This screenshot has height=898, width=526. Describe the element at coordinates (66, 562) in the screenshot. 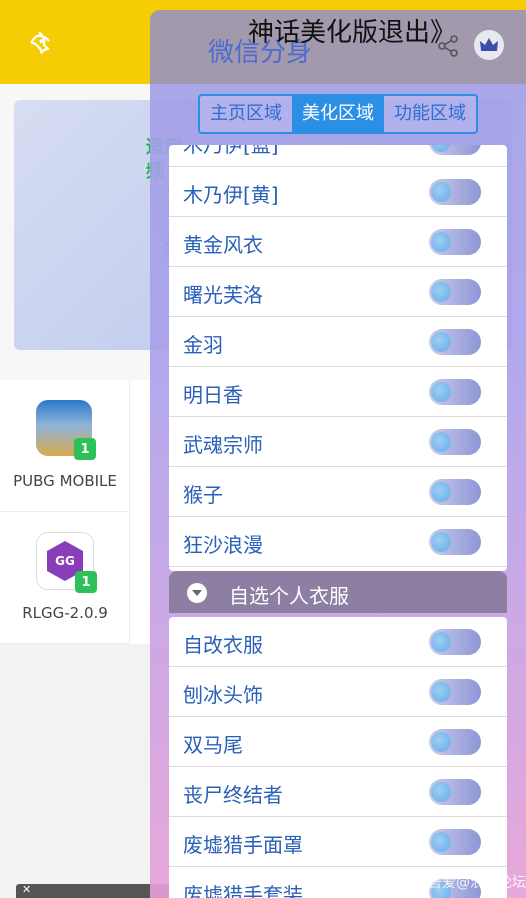

I see `gg-icon: GG 1` at that location.